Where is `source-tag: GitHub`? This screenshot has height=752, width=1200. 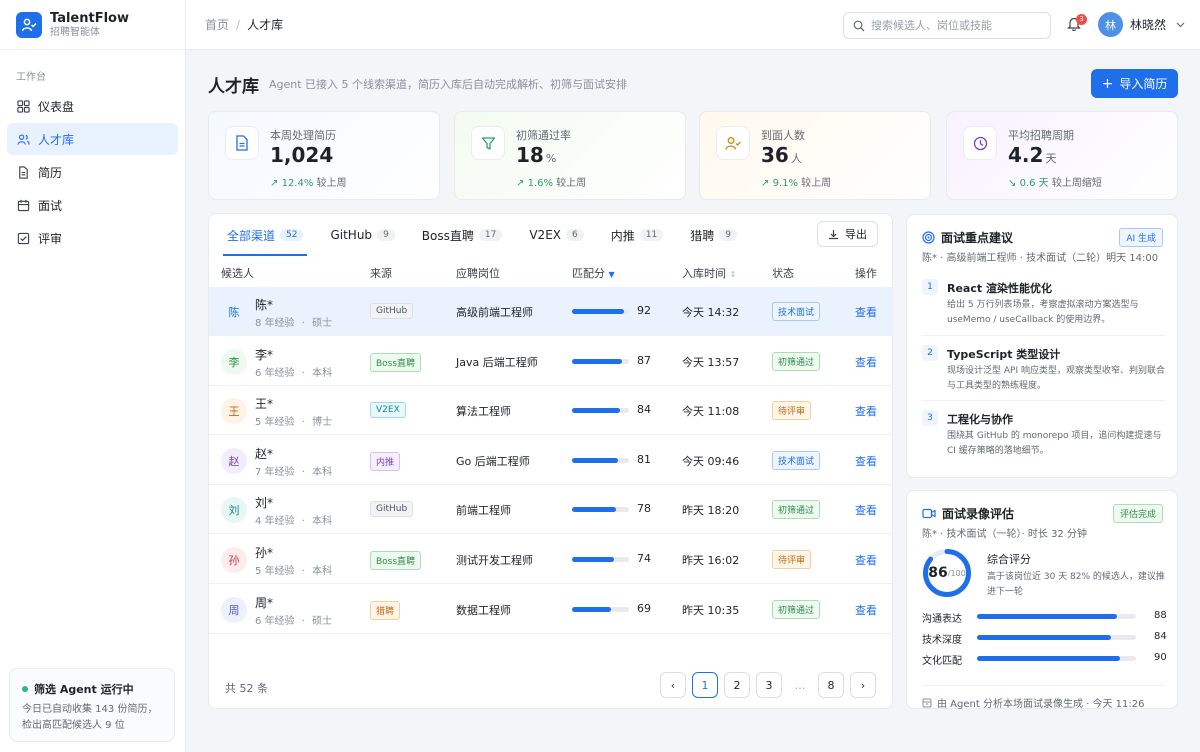 source-tag: GitHub is located at coordinates (392, 509).